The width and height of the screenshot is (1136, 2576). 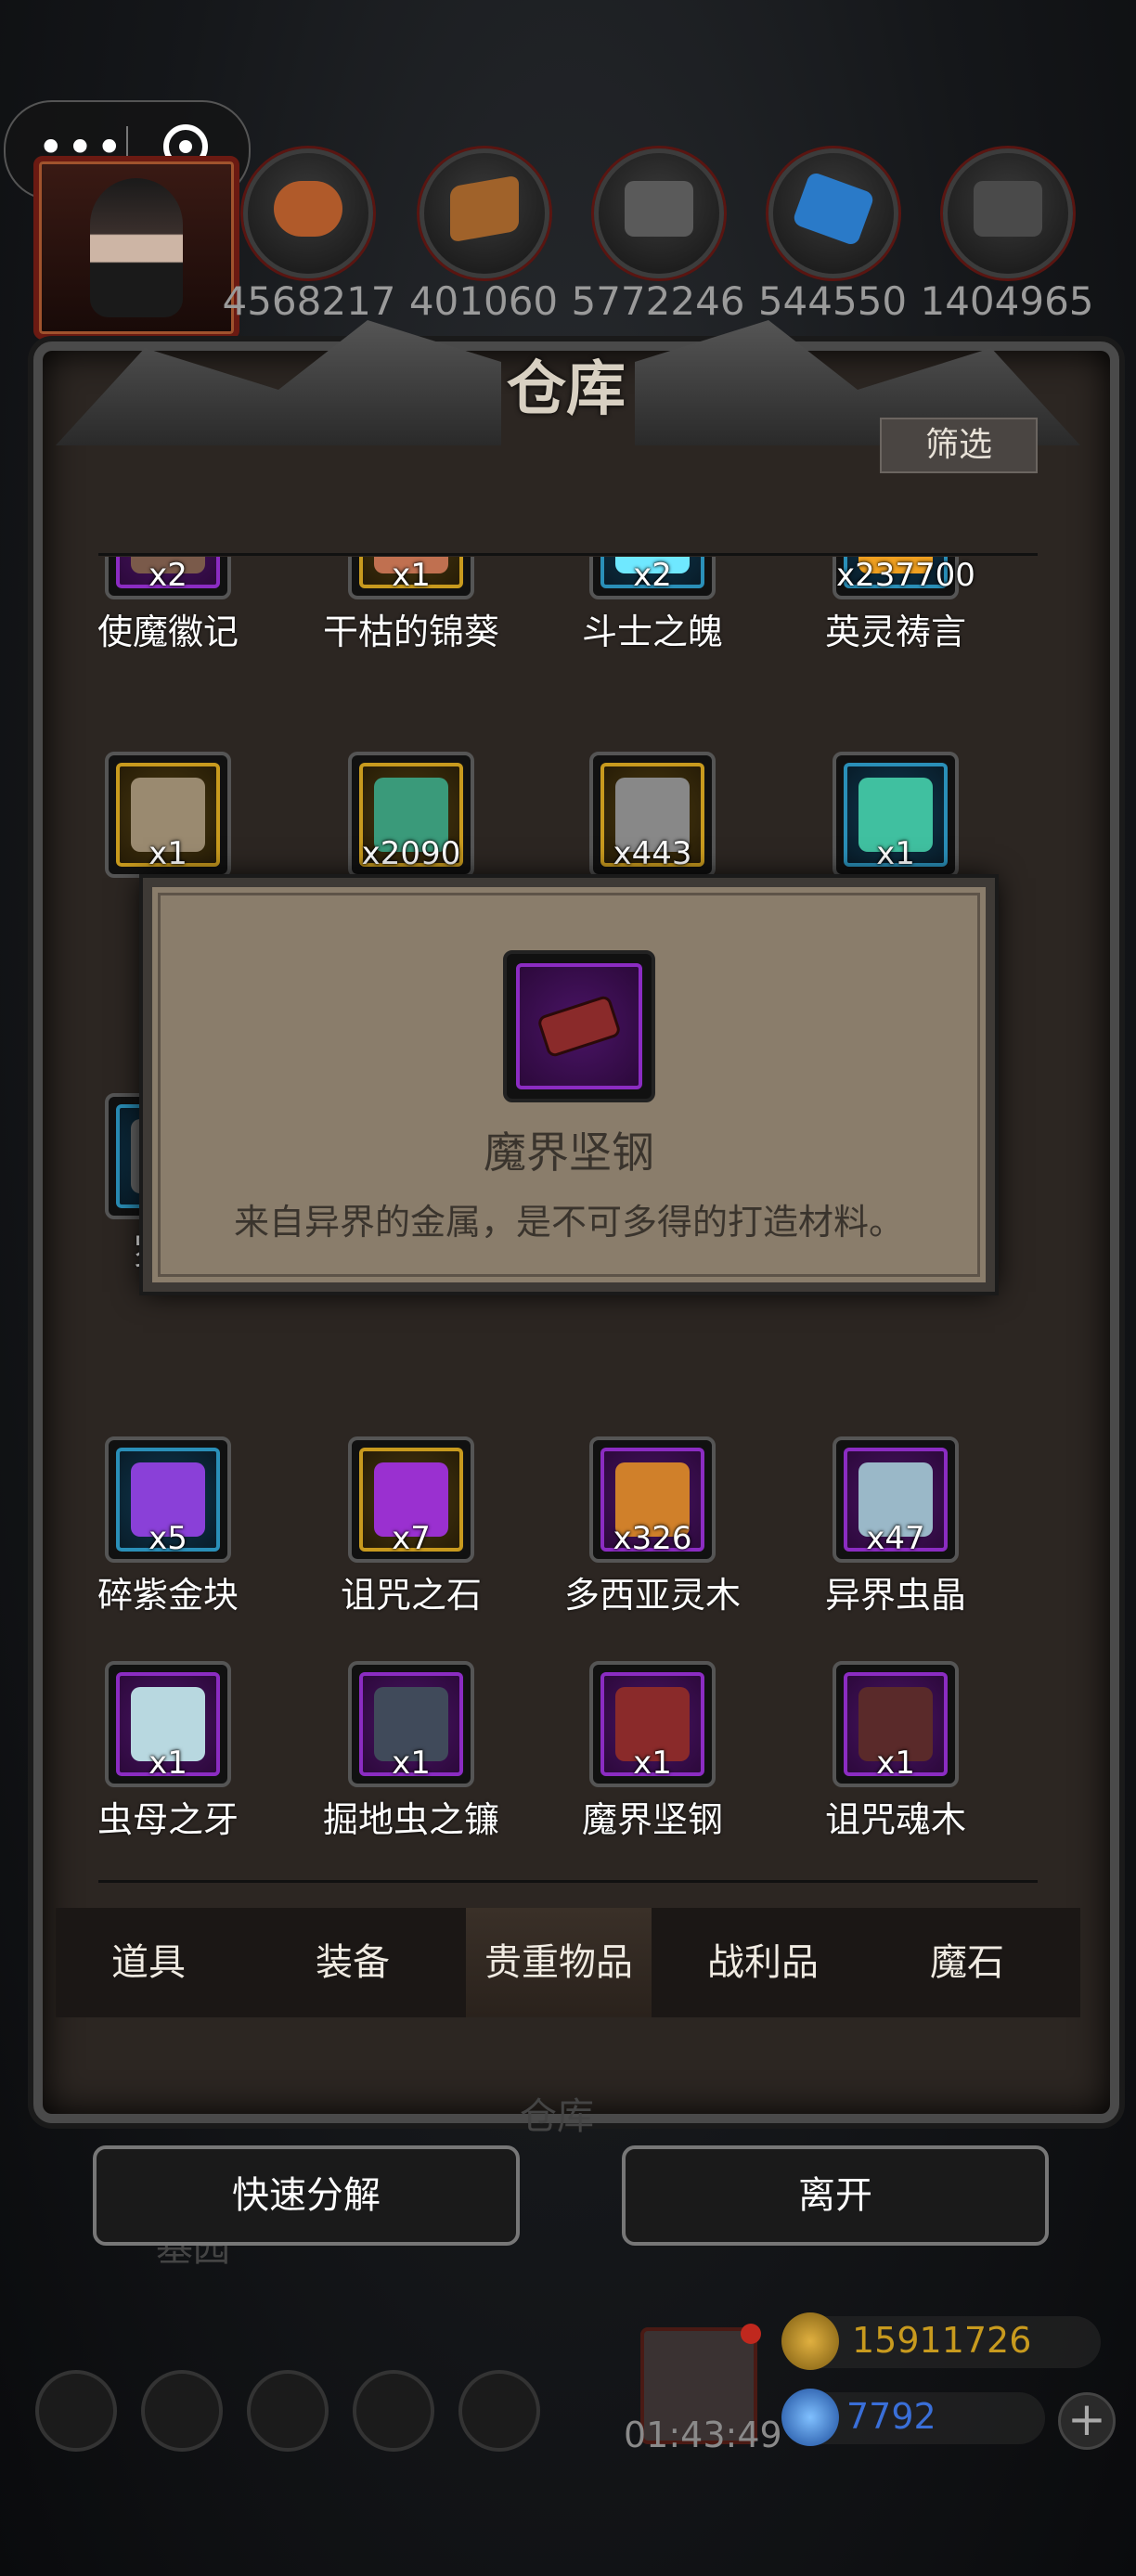 I want to click on tab-equipment: 装备, so click(x=352, y=1963).